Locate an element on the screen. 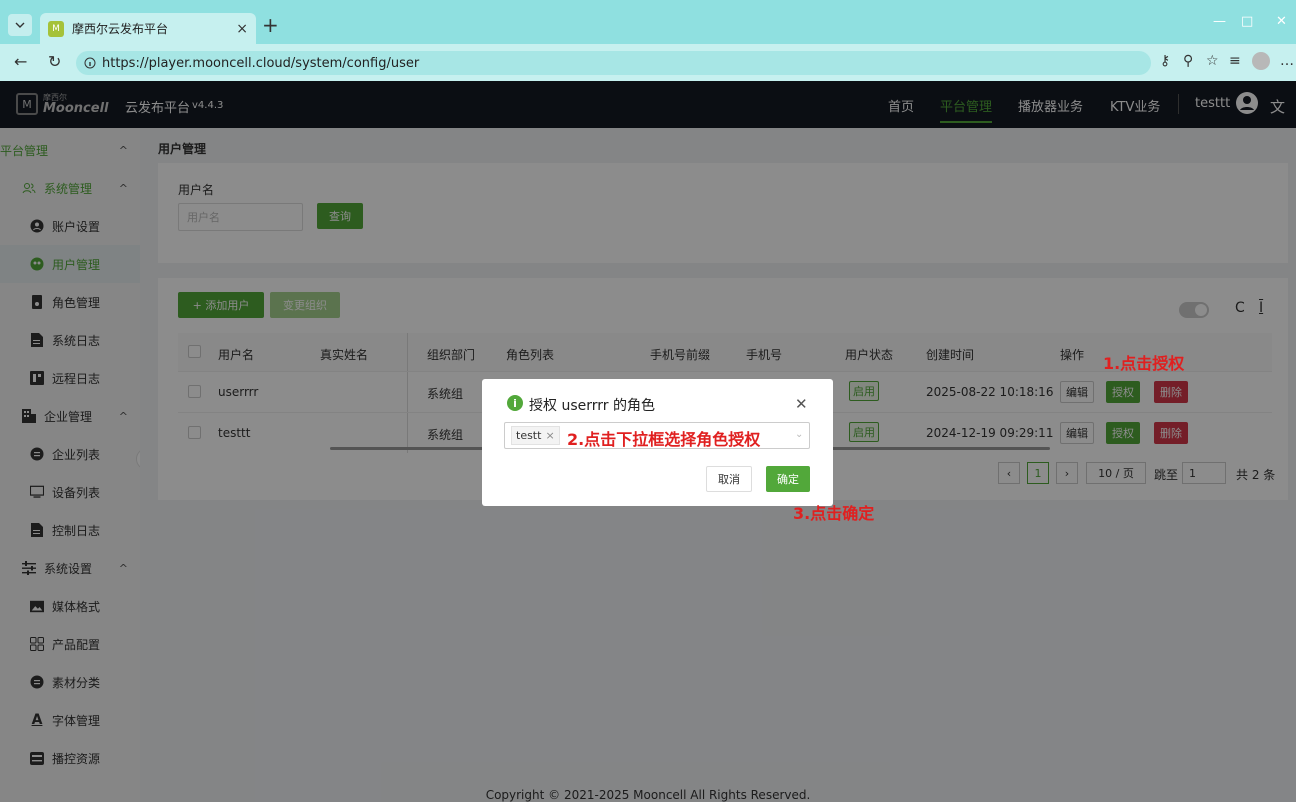 The height and width of the screenshot is (802, 1296). maximize-window-button: □ is located at coordinates (1247, 21).